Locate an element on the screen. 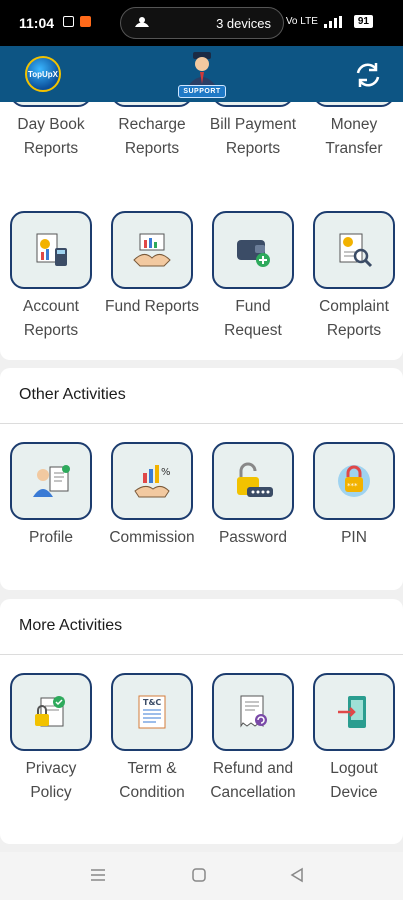 The image size is (403, 900). tile-label: Money Transfer is located at coordinates (354, 136).